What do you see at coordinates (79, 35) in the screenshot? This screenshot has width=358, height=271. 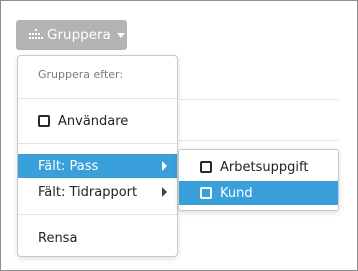 I see `group-by-button-label: Gruppera` at bounding box center [79, 35].